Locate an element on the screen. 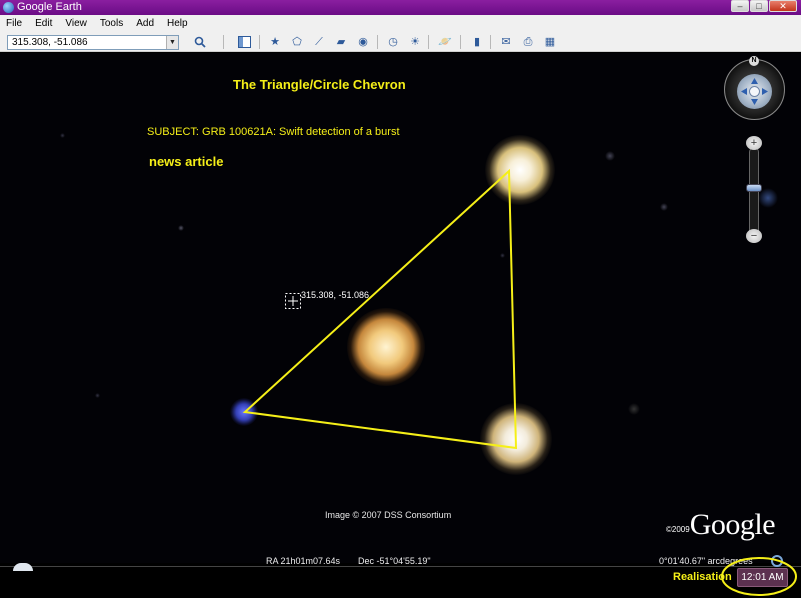  zoom-slider-thumb is located at coordinates (754, 188).